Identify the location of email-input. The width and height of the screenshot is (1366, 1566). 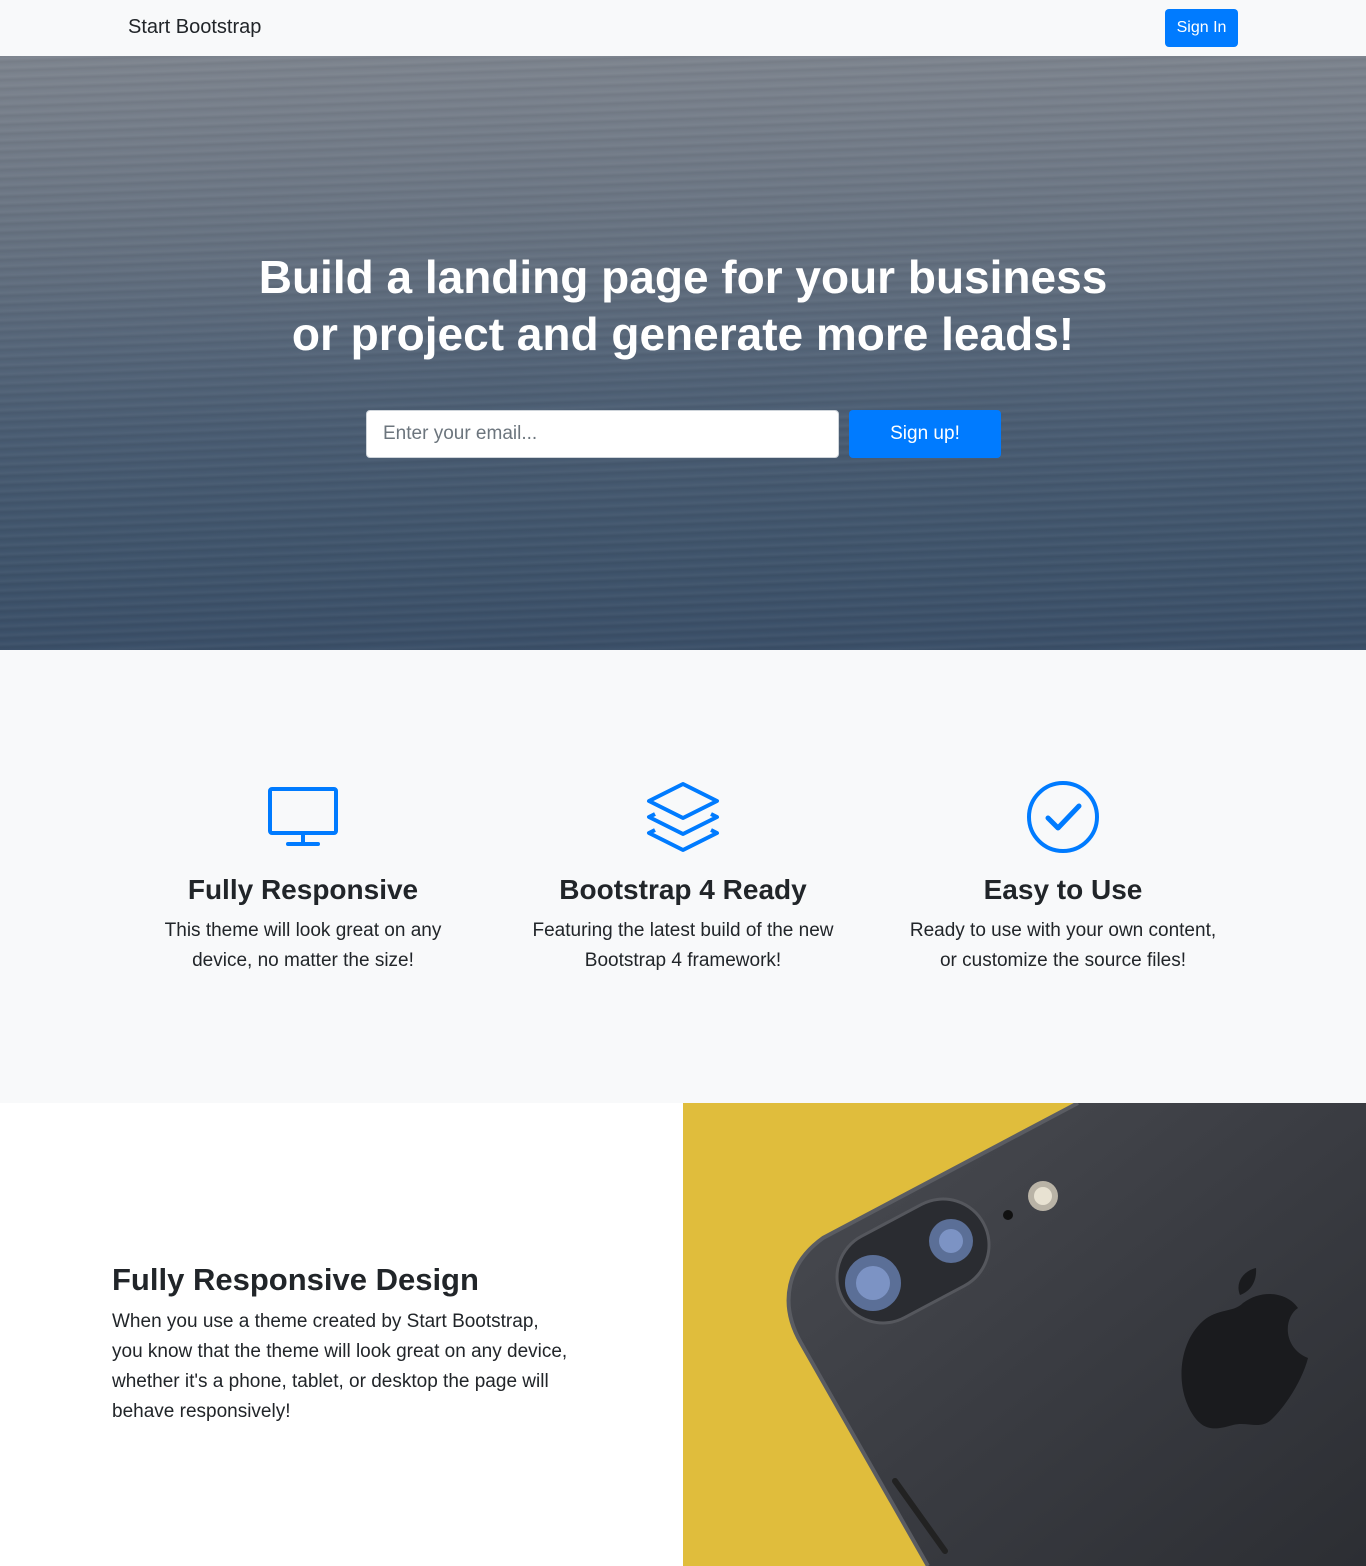
(602, 434).